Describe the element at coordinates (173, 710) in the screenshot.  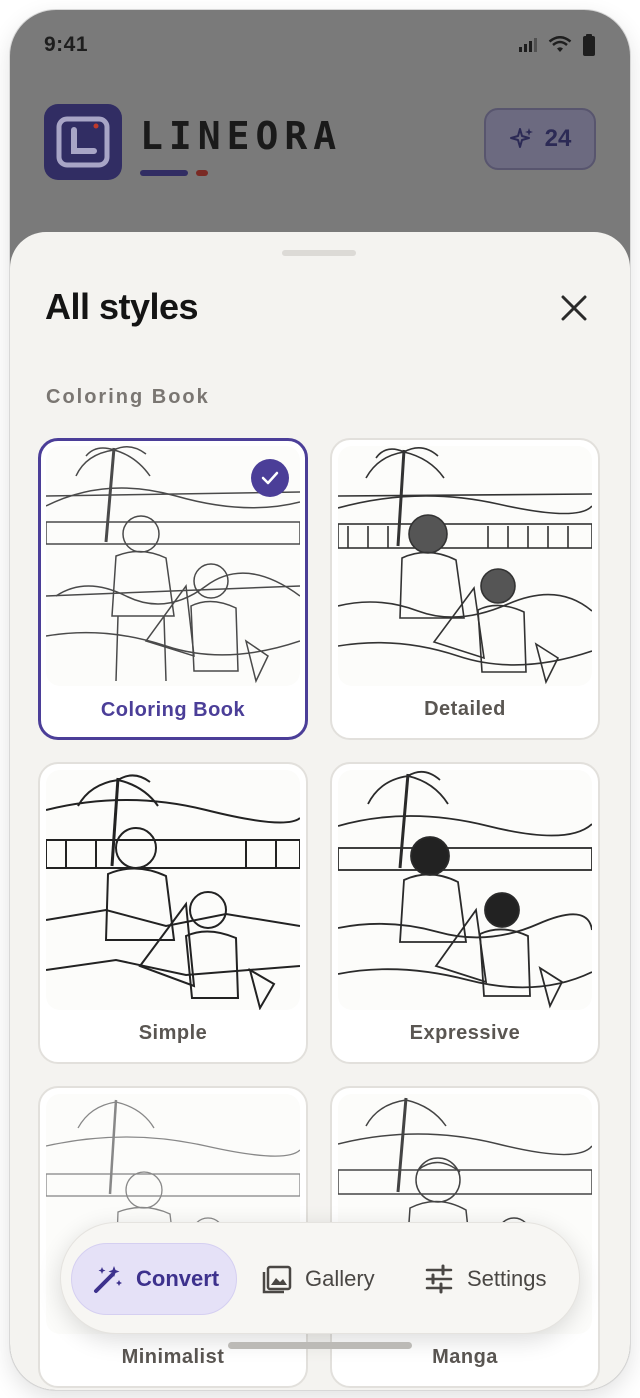
I see `style-label: Coloring Book` at that location.